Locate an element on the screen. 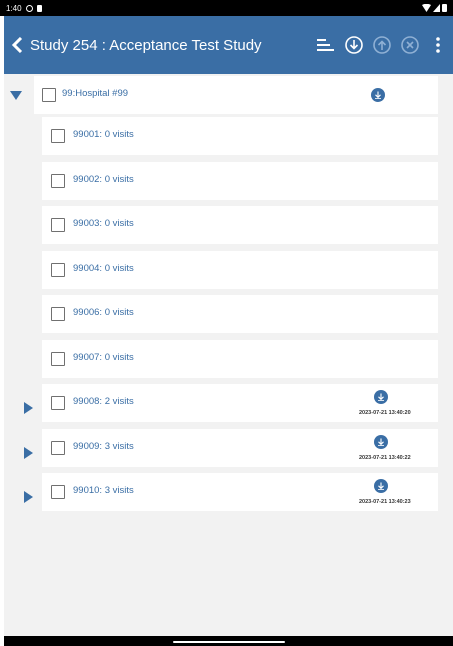 The width and height of the screenshot is (453, 646). subject-row: 99002: 0 visits is located at coordinates (240, 181).